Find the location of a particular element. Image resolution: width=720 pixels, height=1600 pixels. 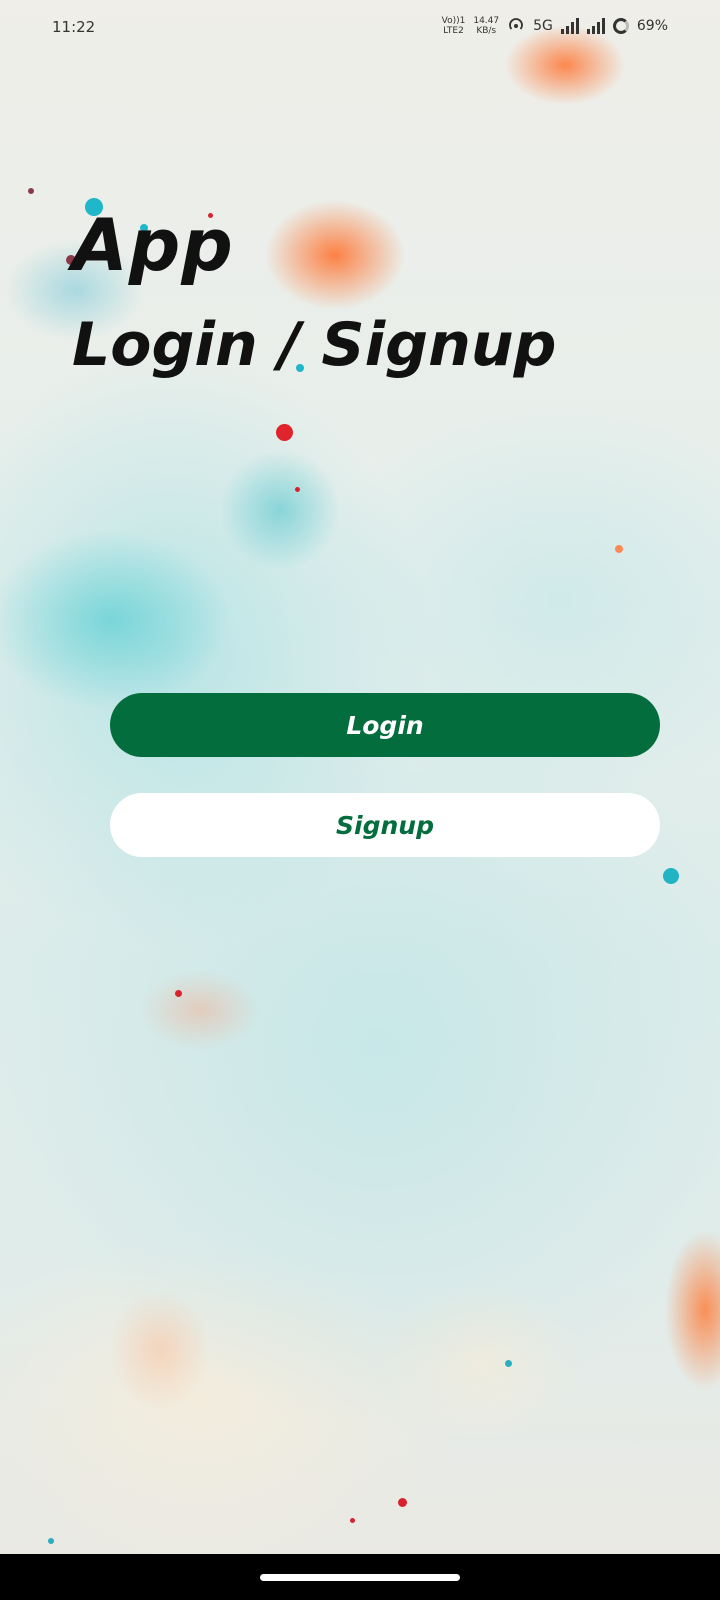

signup-button: Signup is located at coordinates (385, 825).